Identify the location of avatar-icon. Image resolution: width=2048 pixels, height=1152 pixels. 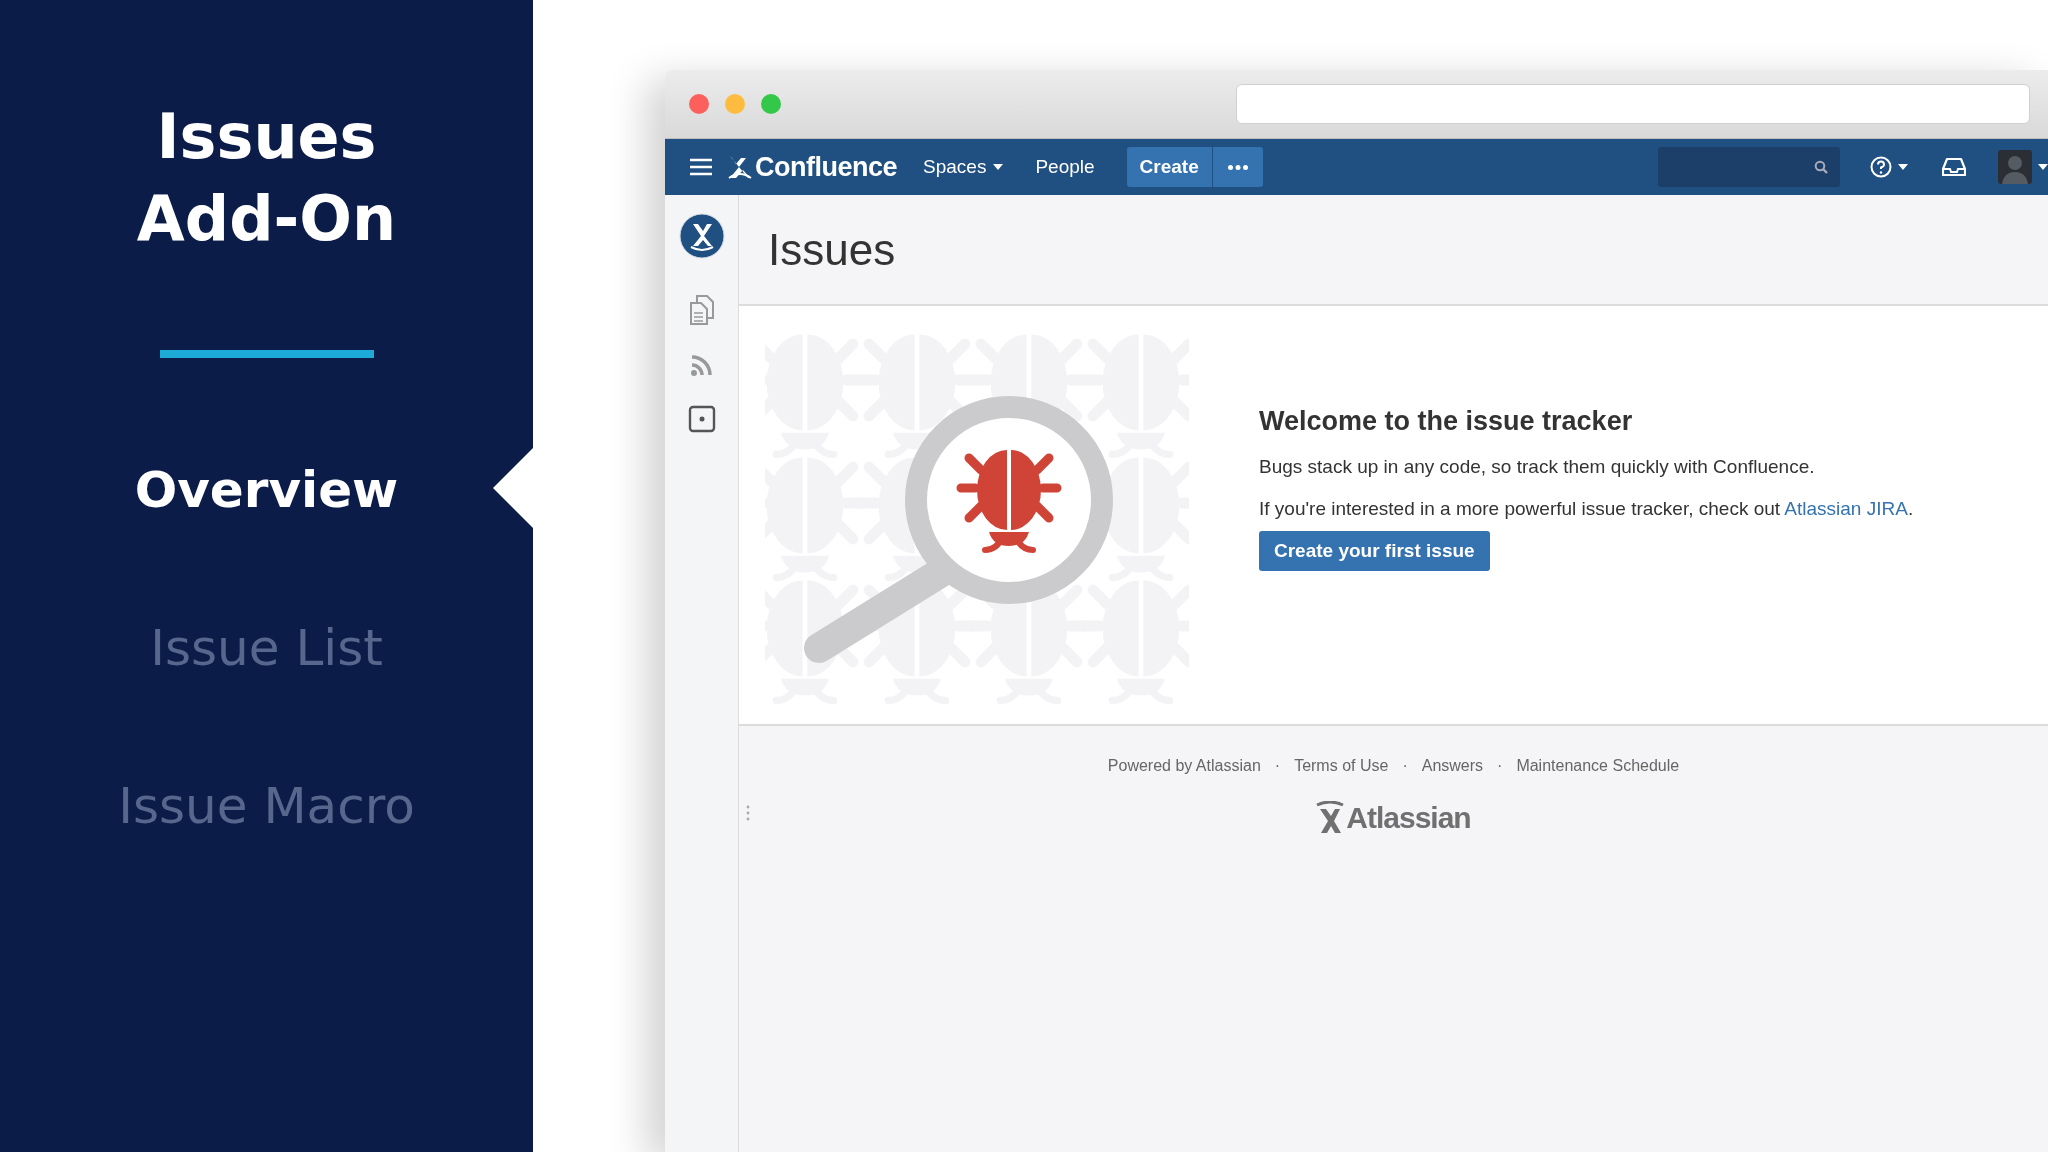
(2015, 167).